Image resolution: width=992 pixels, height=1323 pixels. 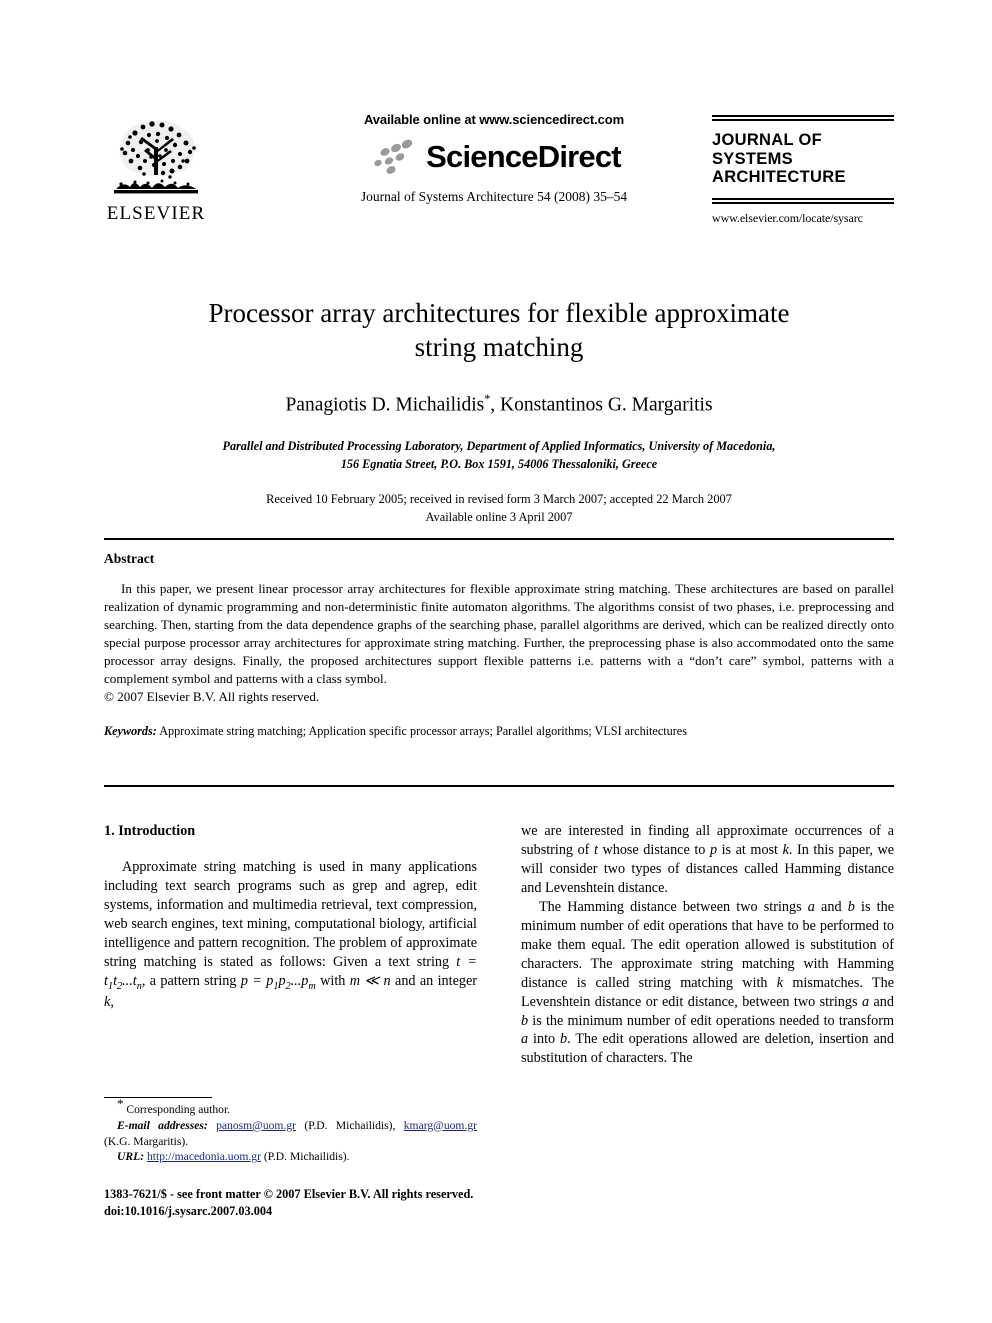 I want to click on math-p-sub-m: m, so click(x=312, y=986).